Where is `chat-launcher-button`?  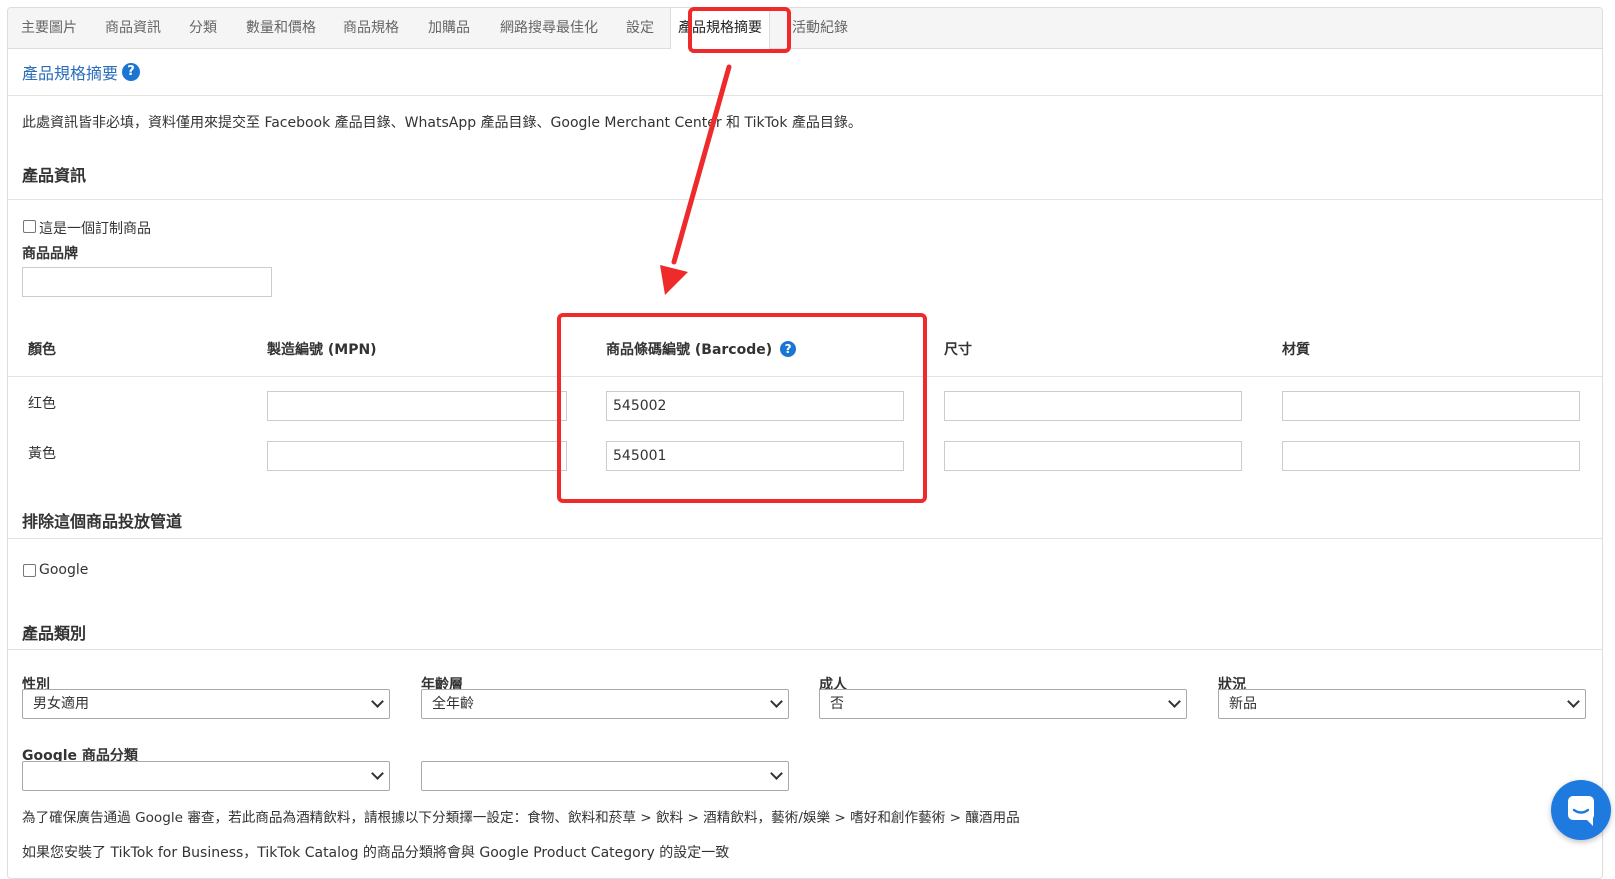
chat-launcher-button is located at coordinates (1581, 810).